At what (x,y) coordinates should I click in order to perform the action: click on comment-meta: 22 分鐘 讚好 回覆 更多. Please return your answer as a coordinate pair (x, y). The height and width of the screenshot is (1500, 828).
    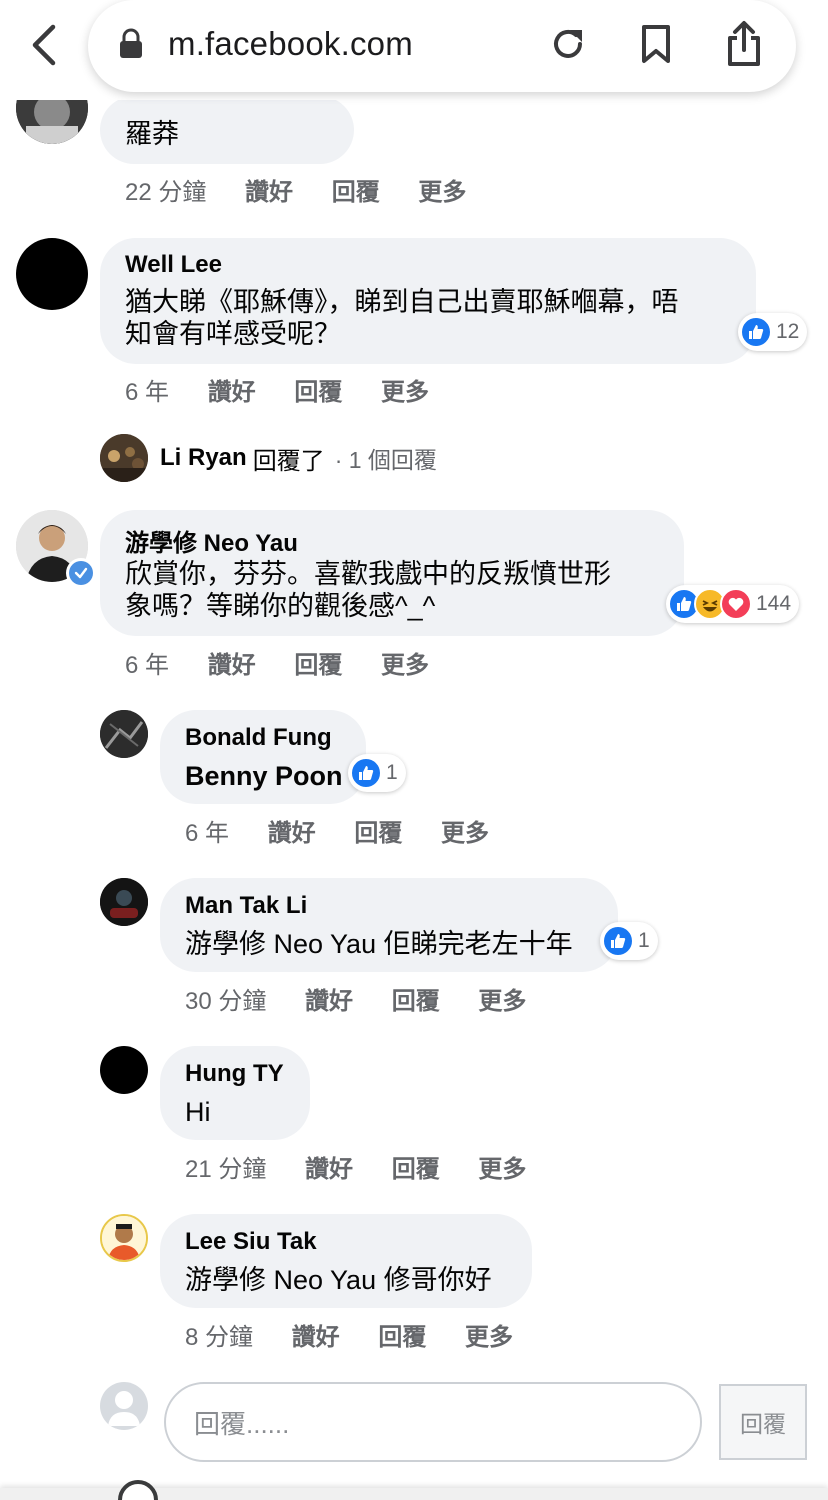
    Looking at the image, I should click on (311, 189).